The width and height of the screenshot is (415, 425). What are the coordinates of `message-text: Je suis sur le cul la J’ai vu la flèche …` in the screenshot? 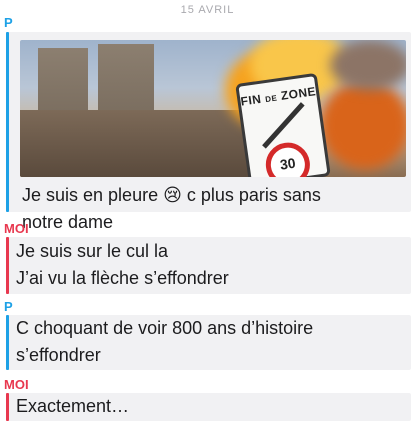 It's located at (208, 264).